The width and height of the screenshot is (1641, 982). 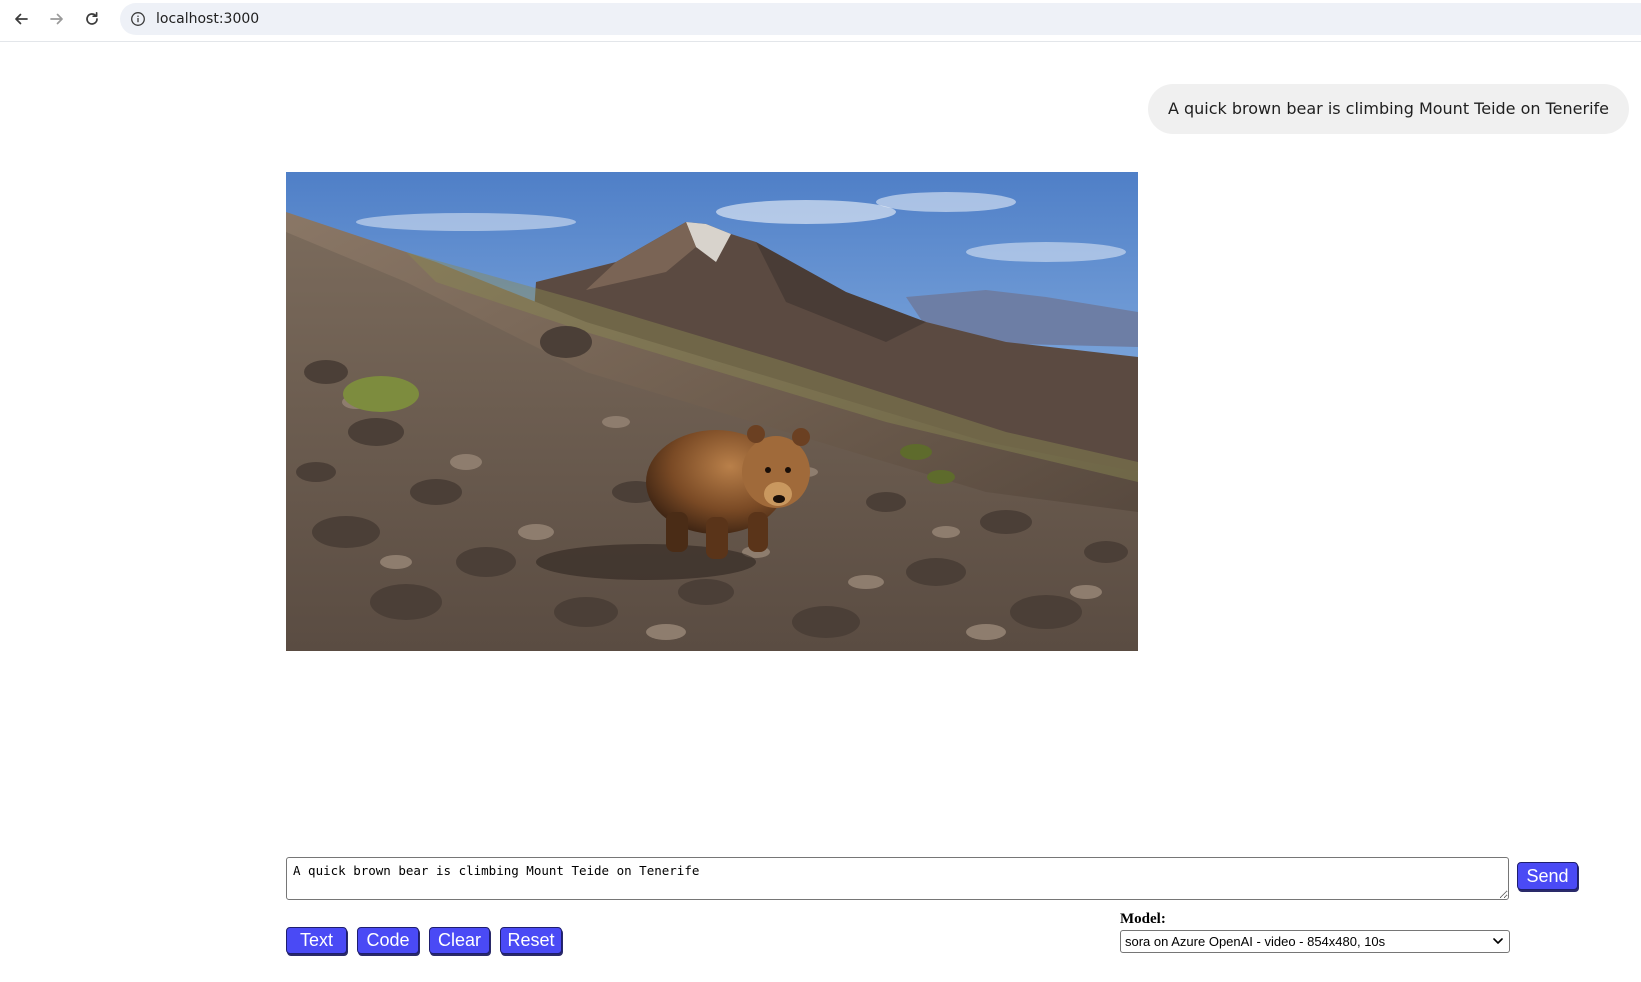 I want to click on reload-icon, so click(x=92, y=18).